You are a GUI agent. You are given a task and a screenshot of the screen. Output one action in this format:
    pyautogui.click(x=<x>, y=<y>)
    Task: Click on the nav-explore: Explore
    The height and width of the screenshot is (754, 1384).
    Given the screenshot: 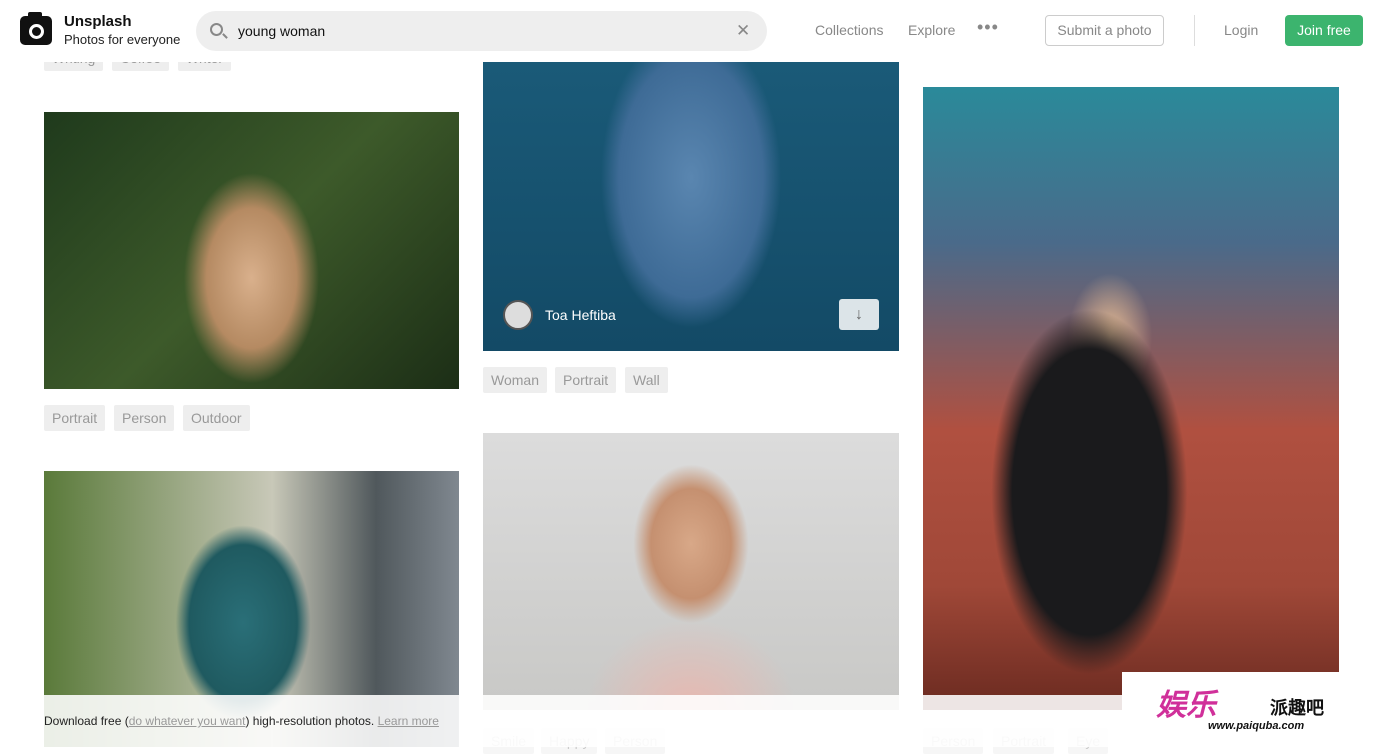 What is the action you would take?
    pyautogui.click(x=931, y=30)
    